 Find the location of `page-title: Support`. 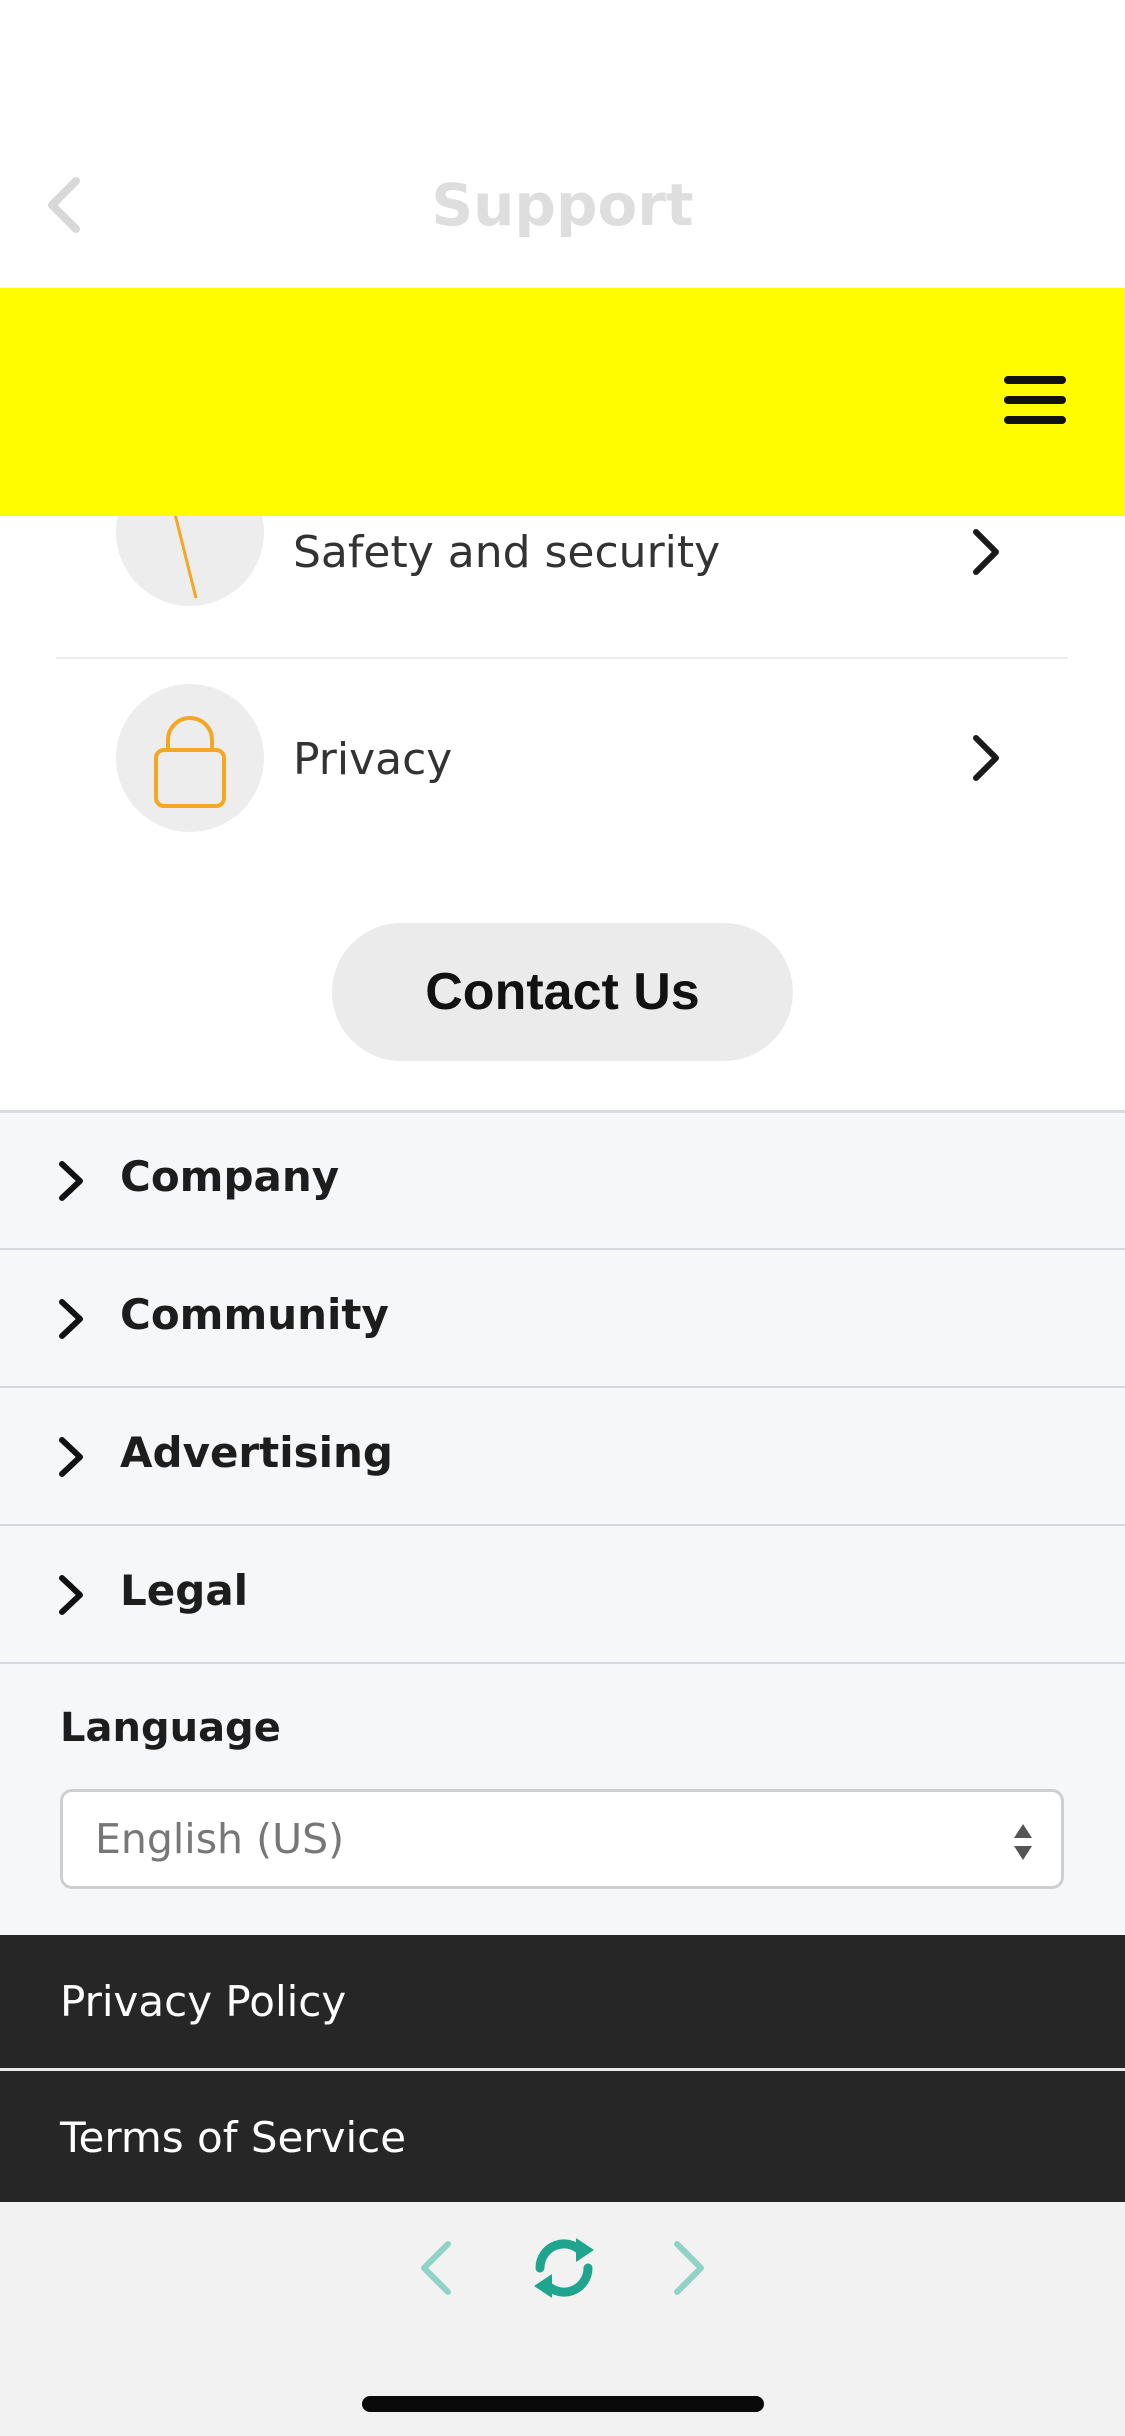

page-title: Support is located at coordinates (562, 205).